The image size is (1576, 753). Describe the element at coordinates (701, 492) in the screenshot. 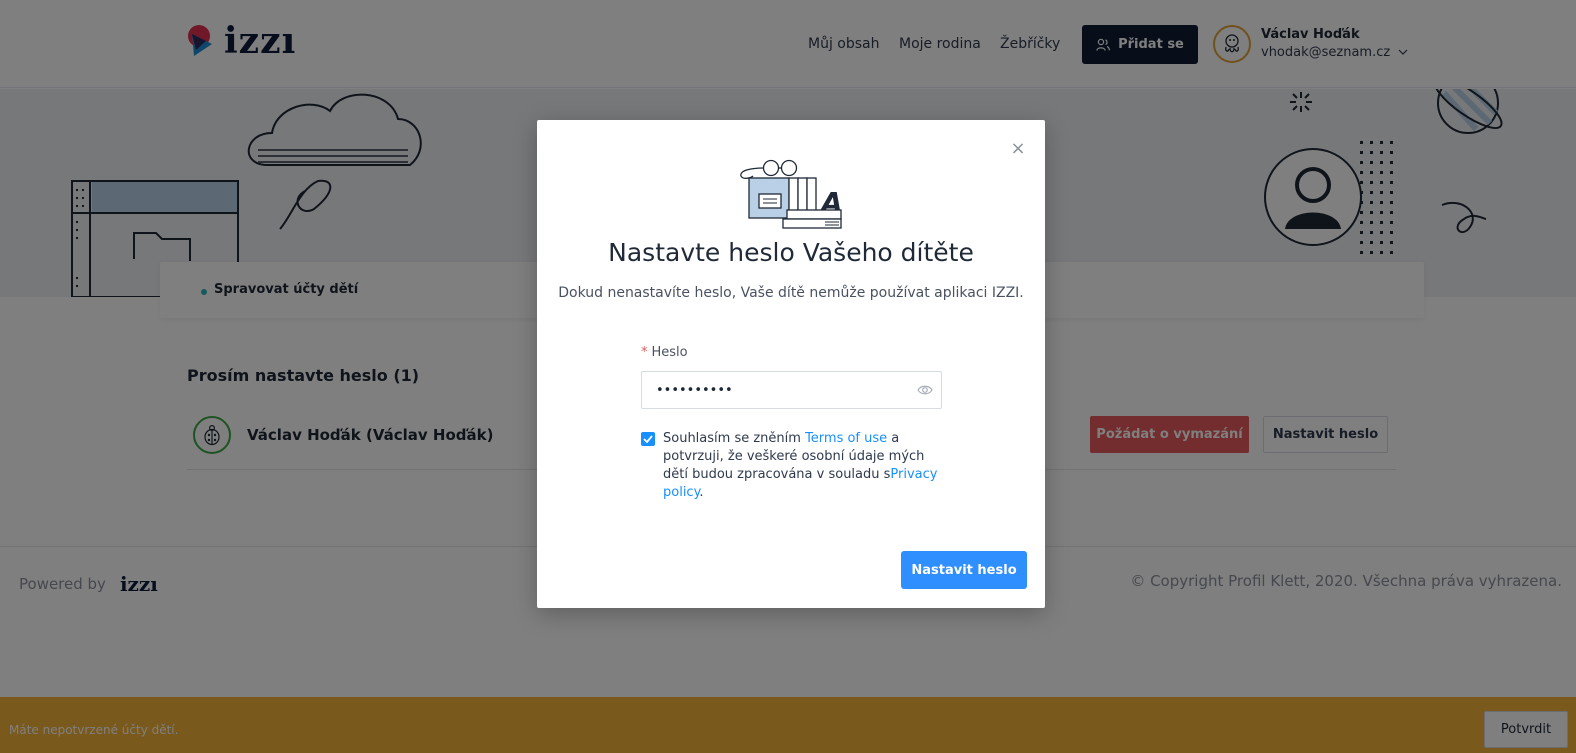

I see `consent-part3: .` at that location.